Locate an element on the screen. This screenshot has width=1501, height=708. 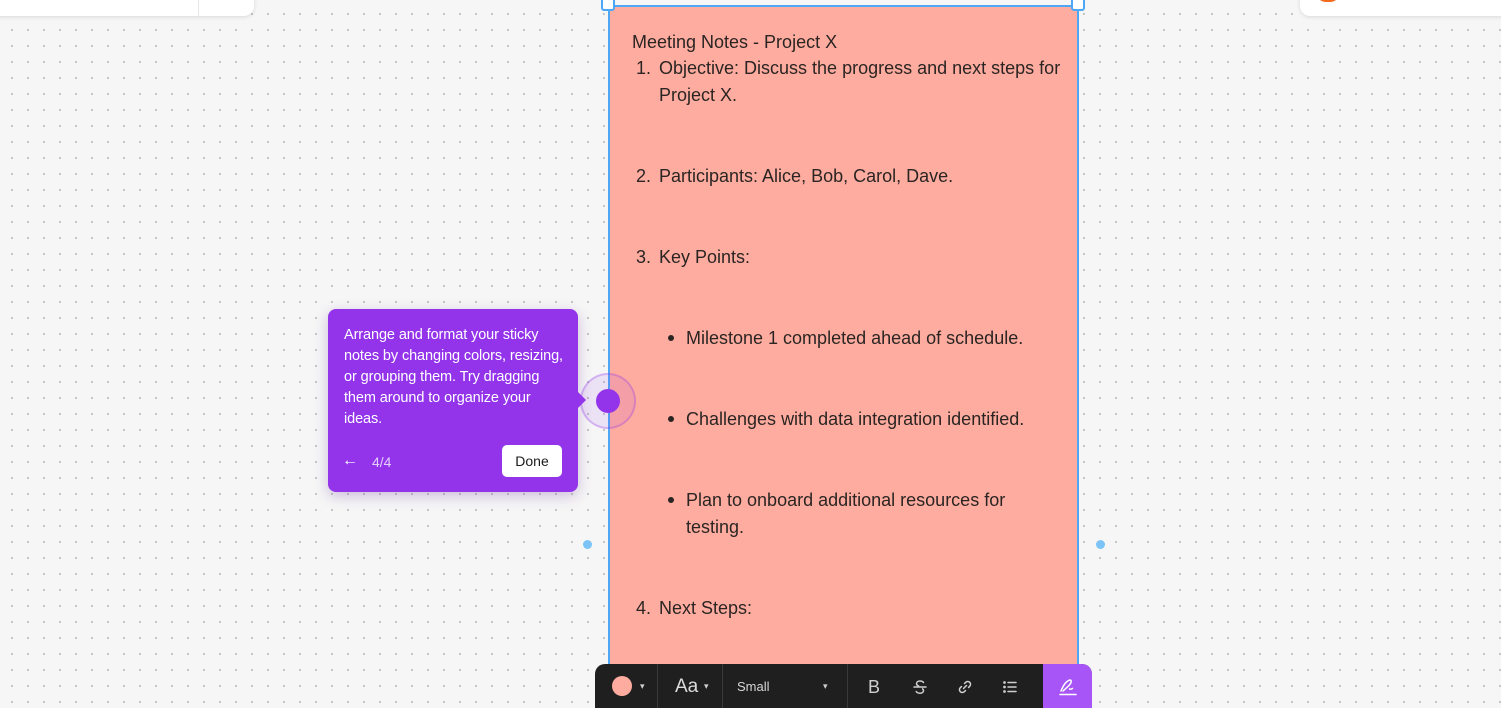
done-button: Done is located at coordinates (532, 461).